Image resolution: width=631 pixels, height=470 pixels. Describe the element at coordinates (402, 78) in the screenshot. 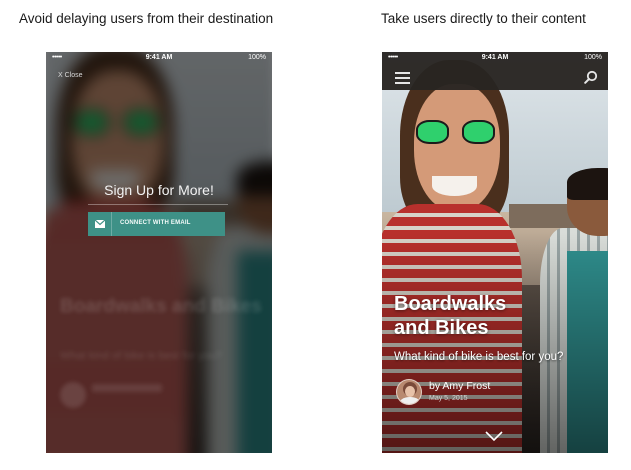

I see `hamburger-menu-icon` at that location.